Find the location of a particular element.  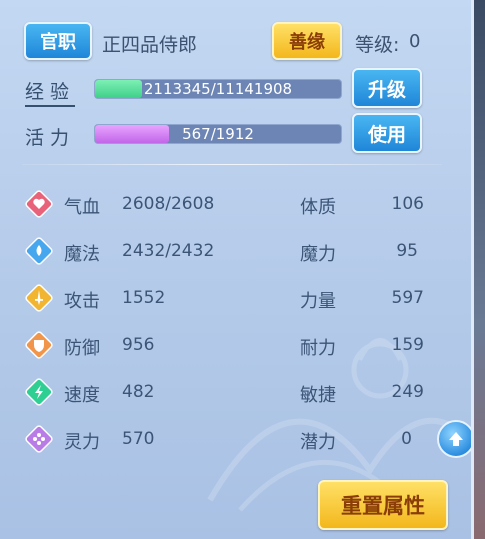

level-value: 0 is located at coordinates (415, 41).